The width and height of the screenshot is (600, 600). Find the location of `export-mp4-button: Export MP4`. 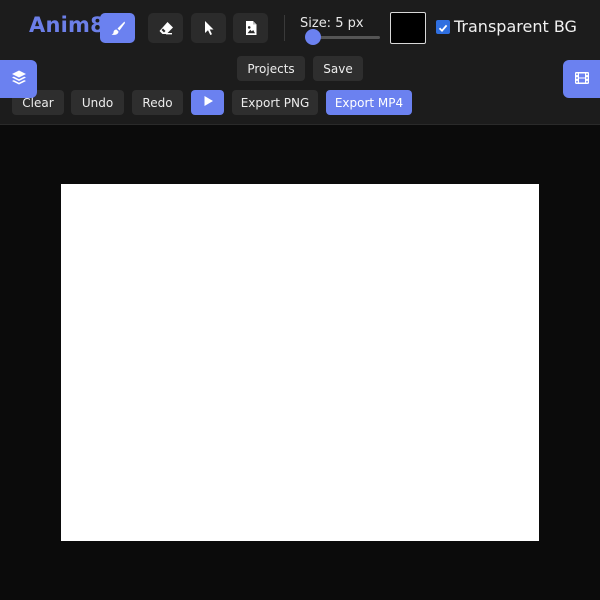

export-mp4-button: Export MP4 is located at coordinates (369, 102).